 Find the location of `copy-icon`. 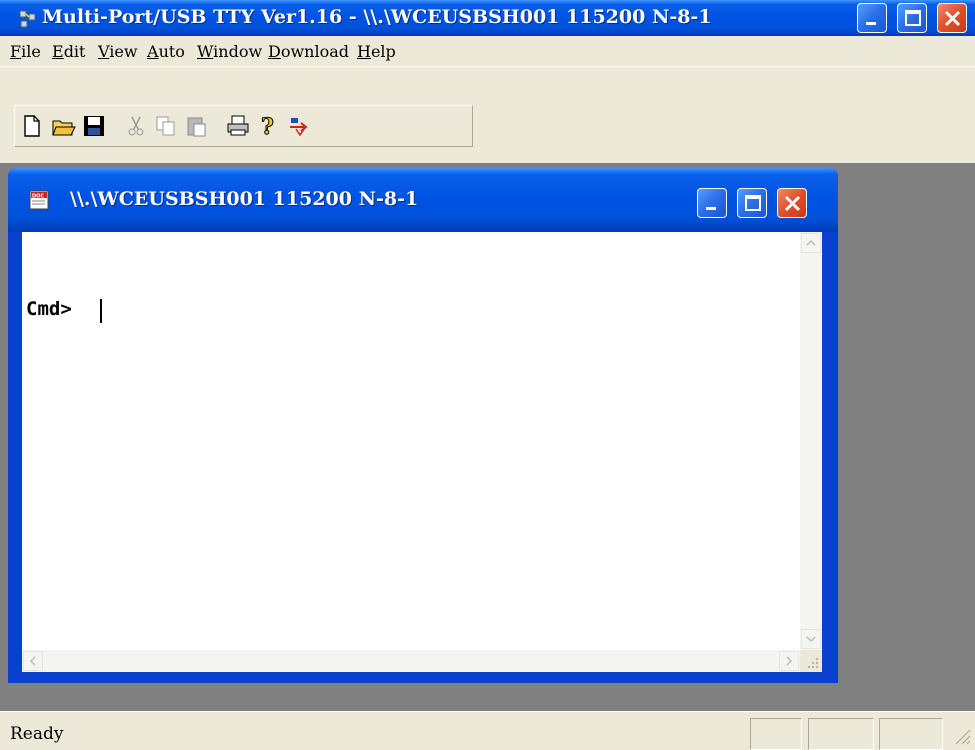

copy-icon is located at coordinates (165, 125).